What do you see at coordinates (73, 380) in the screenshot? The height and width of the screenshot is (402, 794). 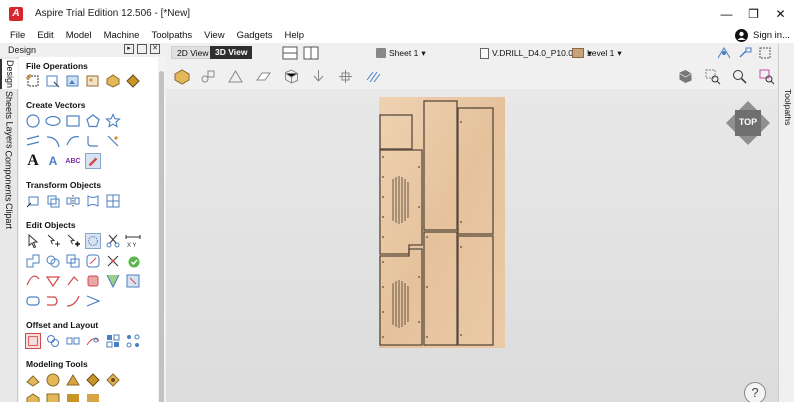 I see `two-rail-icon` at bounding box center [73, 380].